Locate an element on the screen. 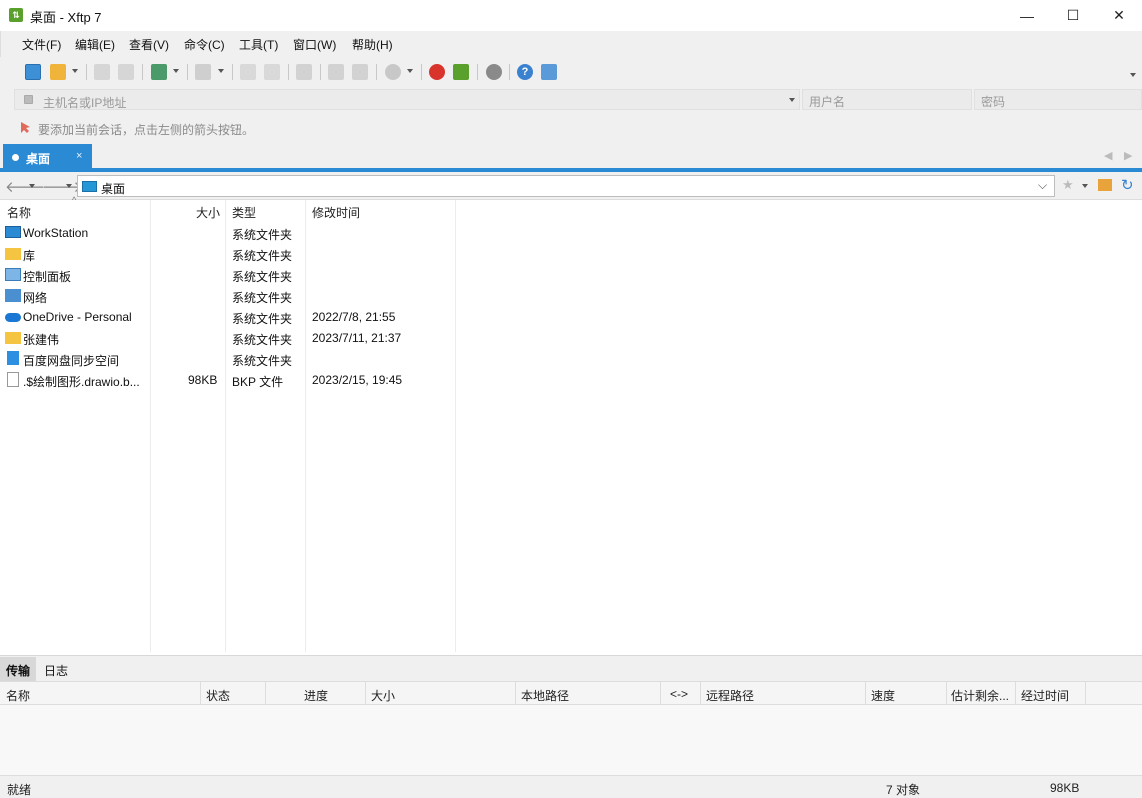 This screenshot has height=798, width=1142. file-row-baidu-sync: 百度网盘同步空间 系统文件夹 is located at coordinates (230, 359).